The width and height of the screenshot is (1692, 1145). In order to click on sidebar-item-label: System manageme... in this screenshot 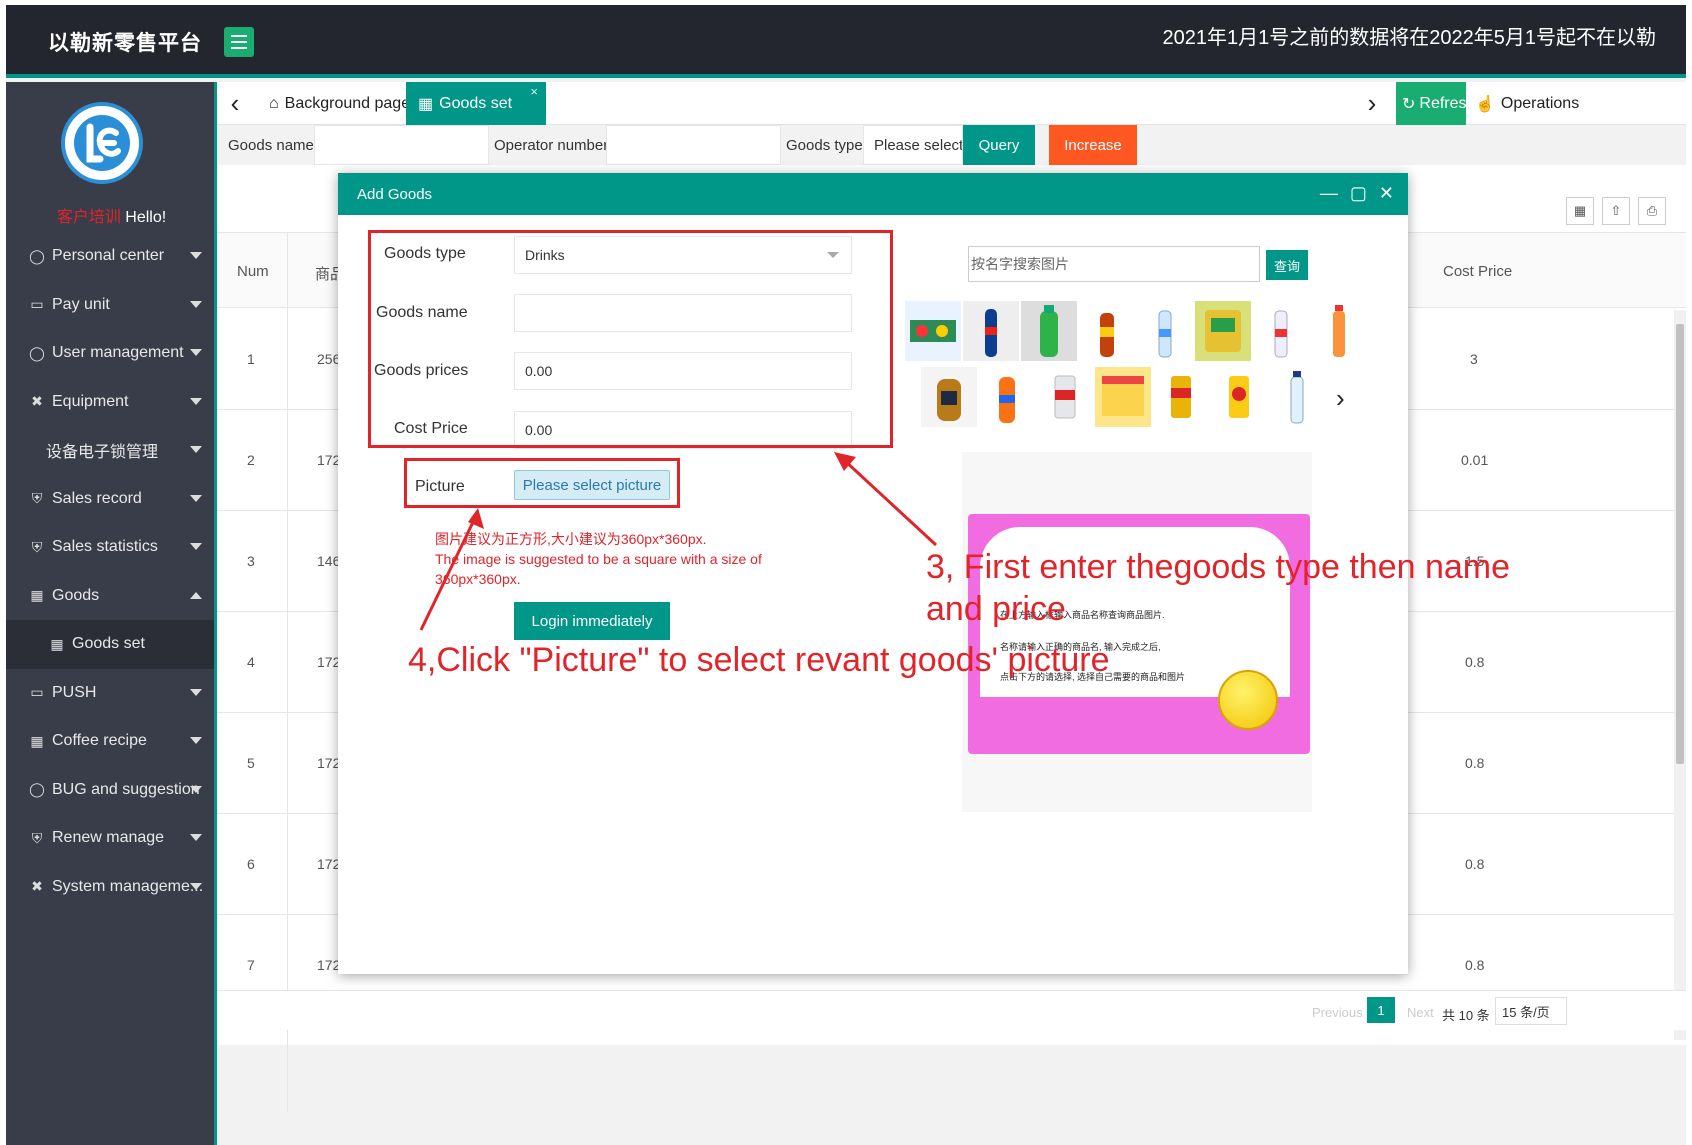, I will do `click(128, 886)`.